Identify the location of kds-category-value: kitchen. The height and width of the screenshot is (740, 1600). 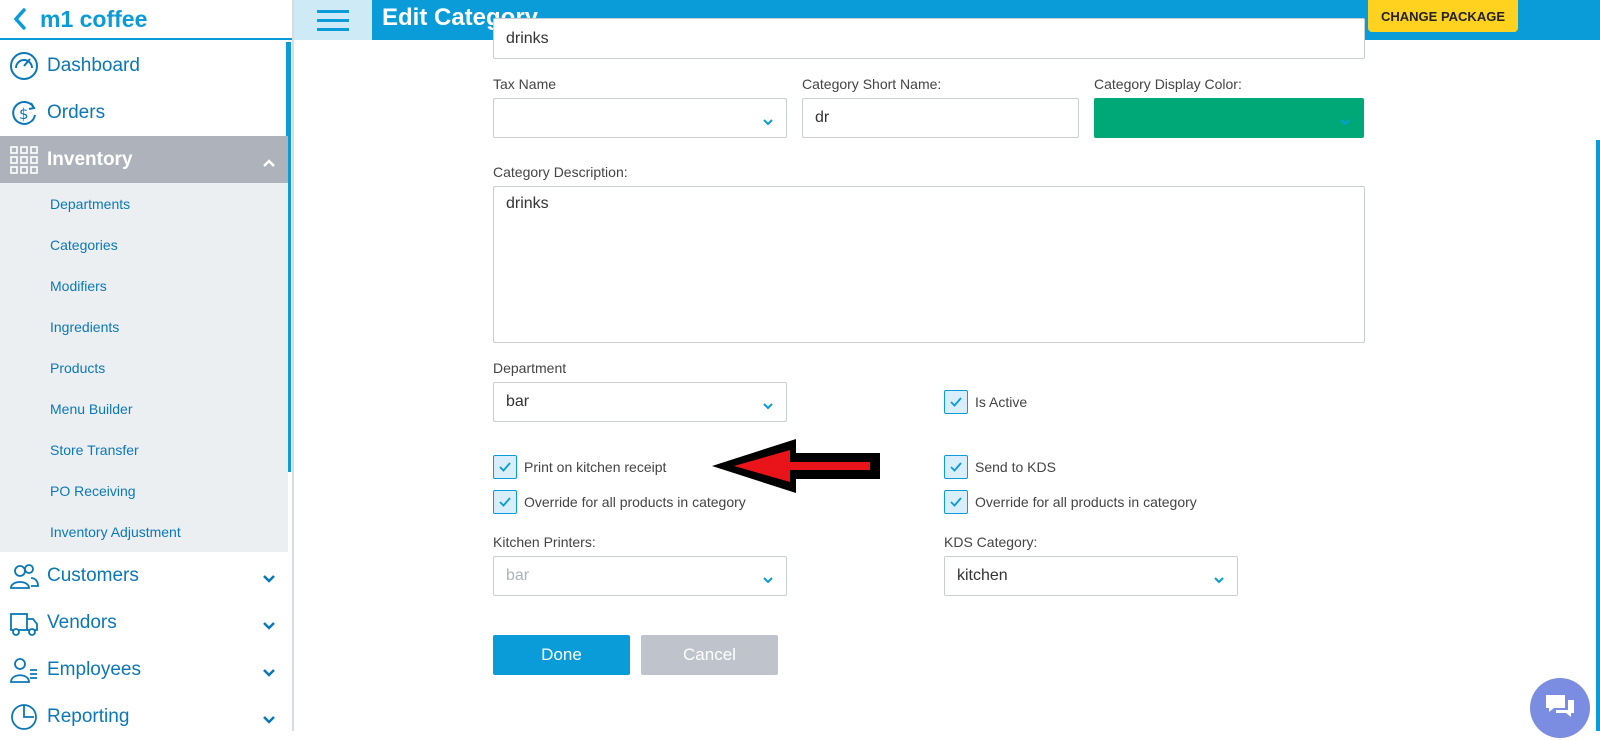
(982, 575).